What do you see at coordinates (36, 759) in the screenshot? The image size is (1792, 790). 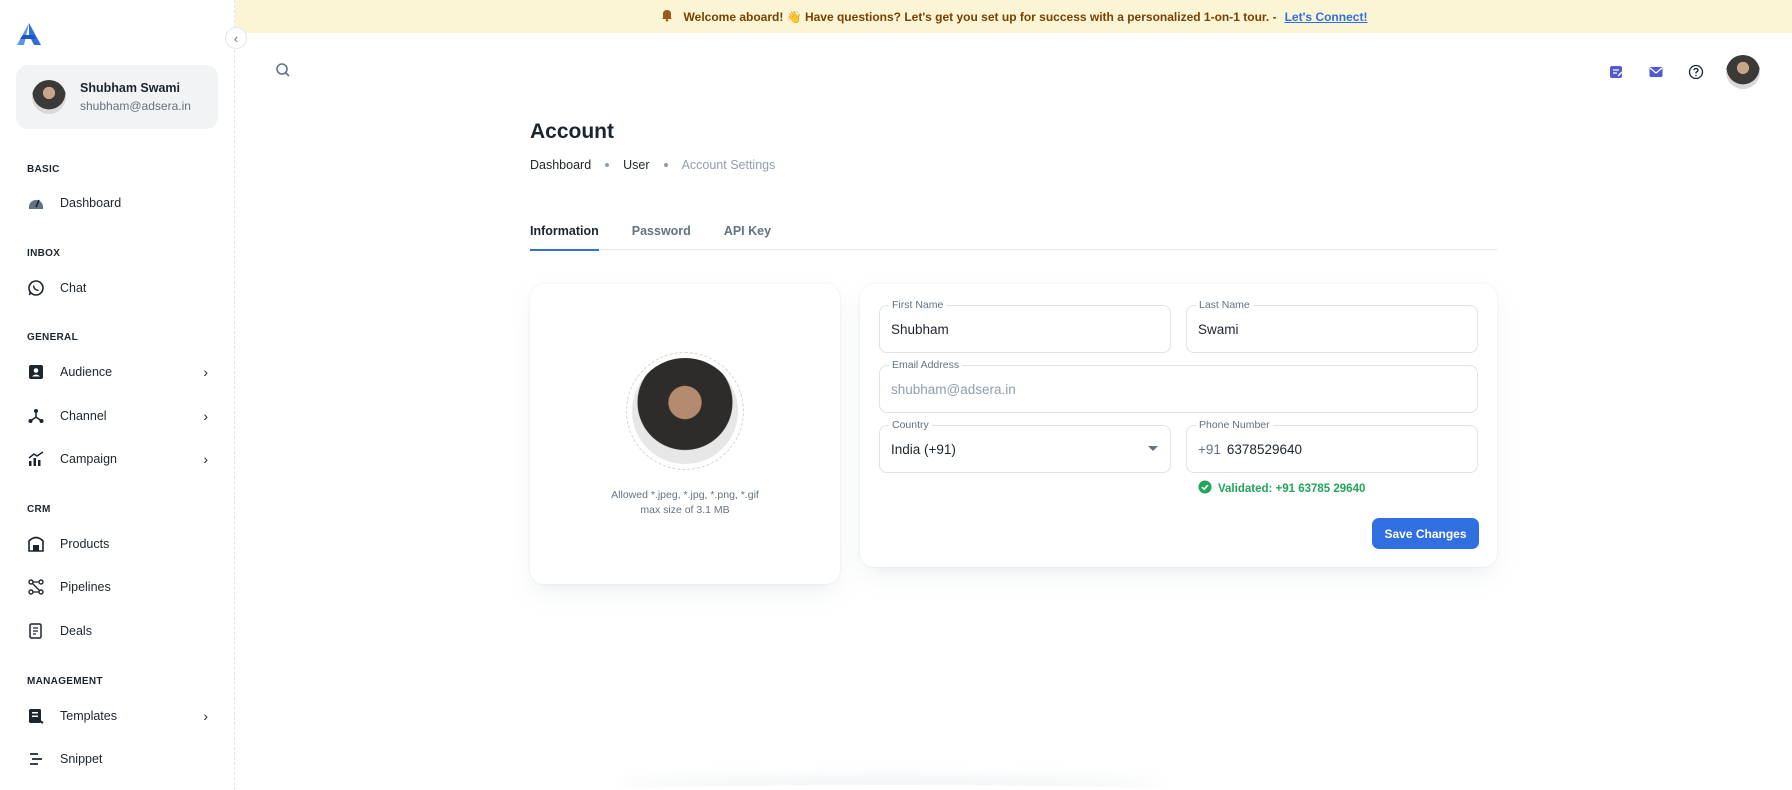 I see `snippet-icon` at bounding box center [36, 759].